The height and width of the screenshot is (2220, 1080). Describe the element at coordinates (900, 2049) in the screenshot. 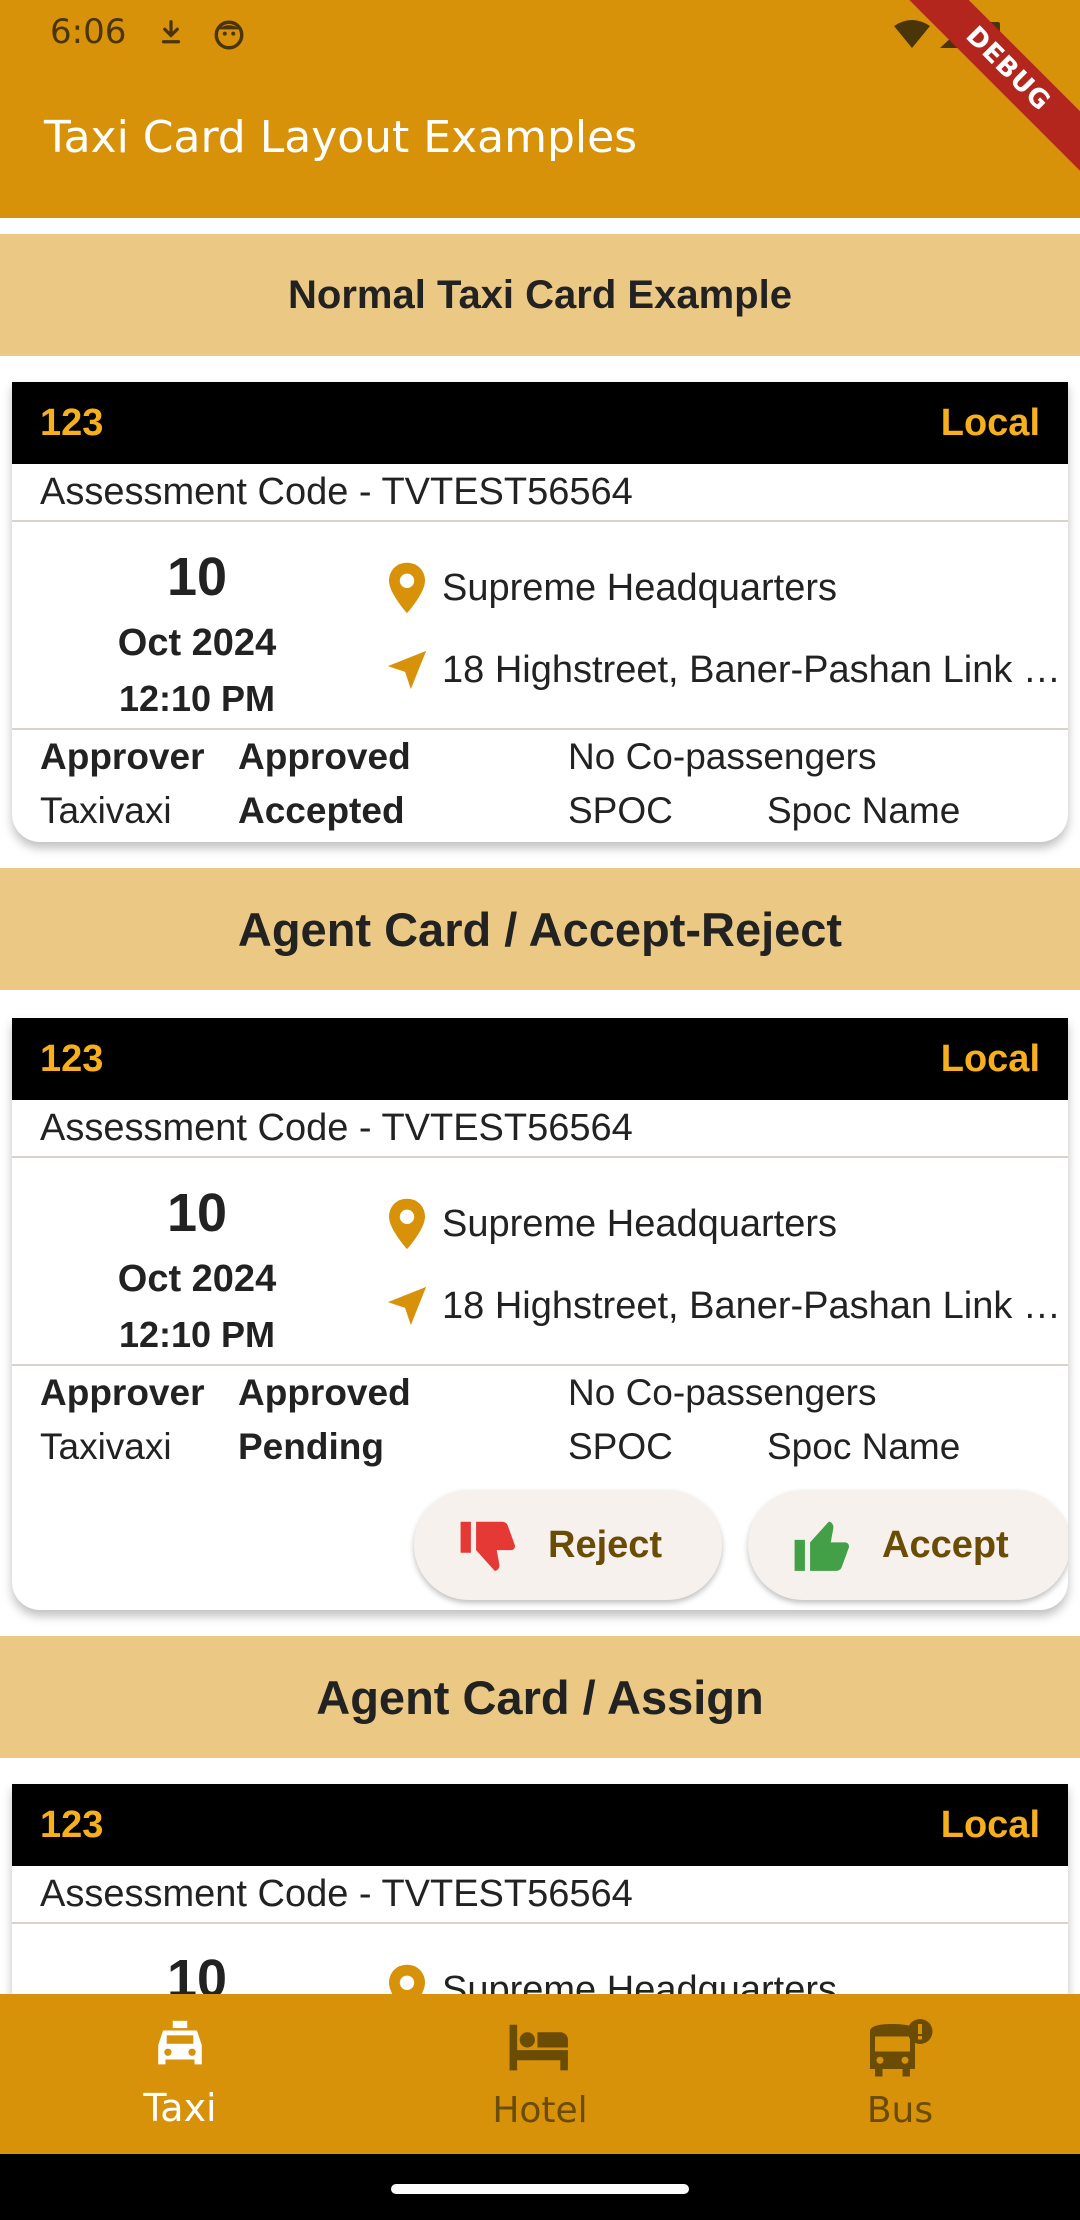

I see `bus-icon` at that location.